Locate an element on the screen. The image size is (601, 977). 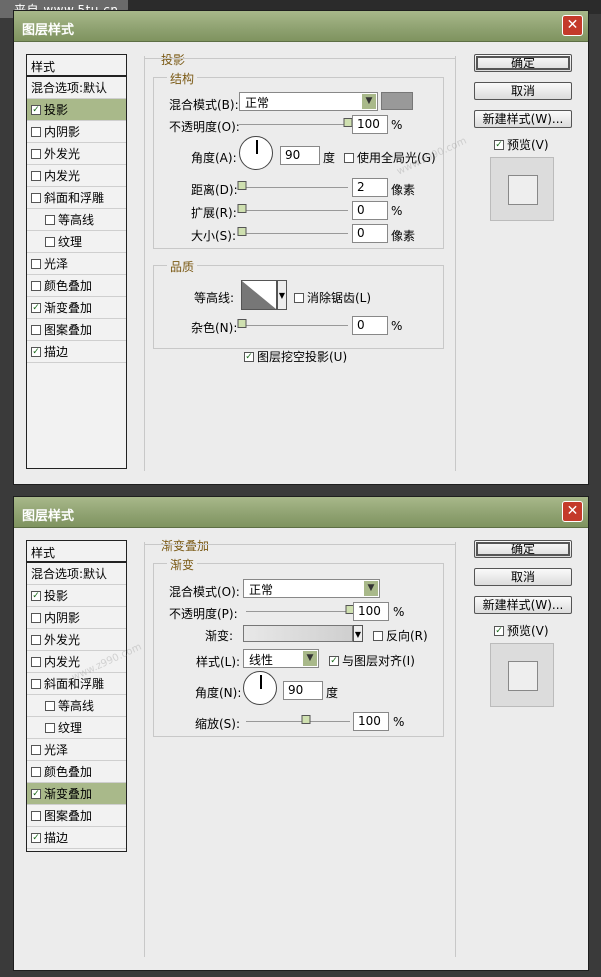
spread-slider is located at coordinates (292, 208).